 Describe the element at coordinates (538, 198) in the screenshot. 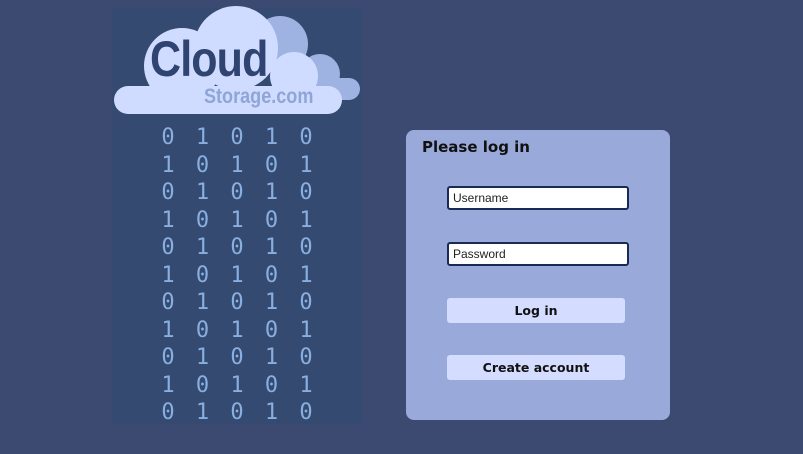

I see `username-input` at that location.